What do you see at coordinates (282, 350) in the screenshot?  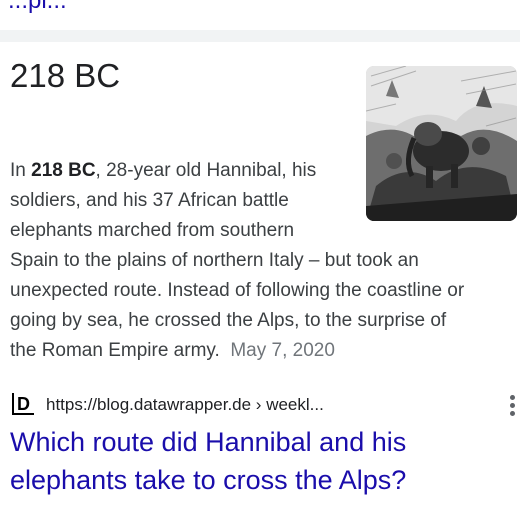 I see `snippet-date: May 7, 2020` at bounding box center [282, 350].